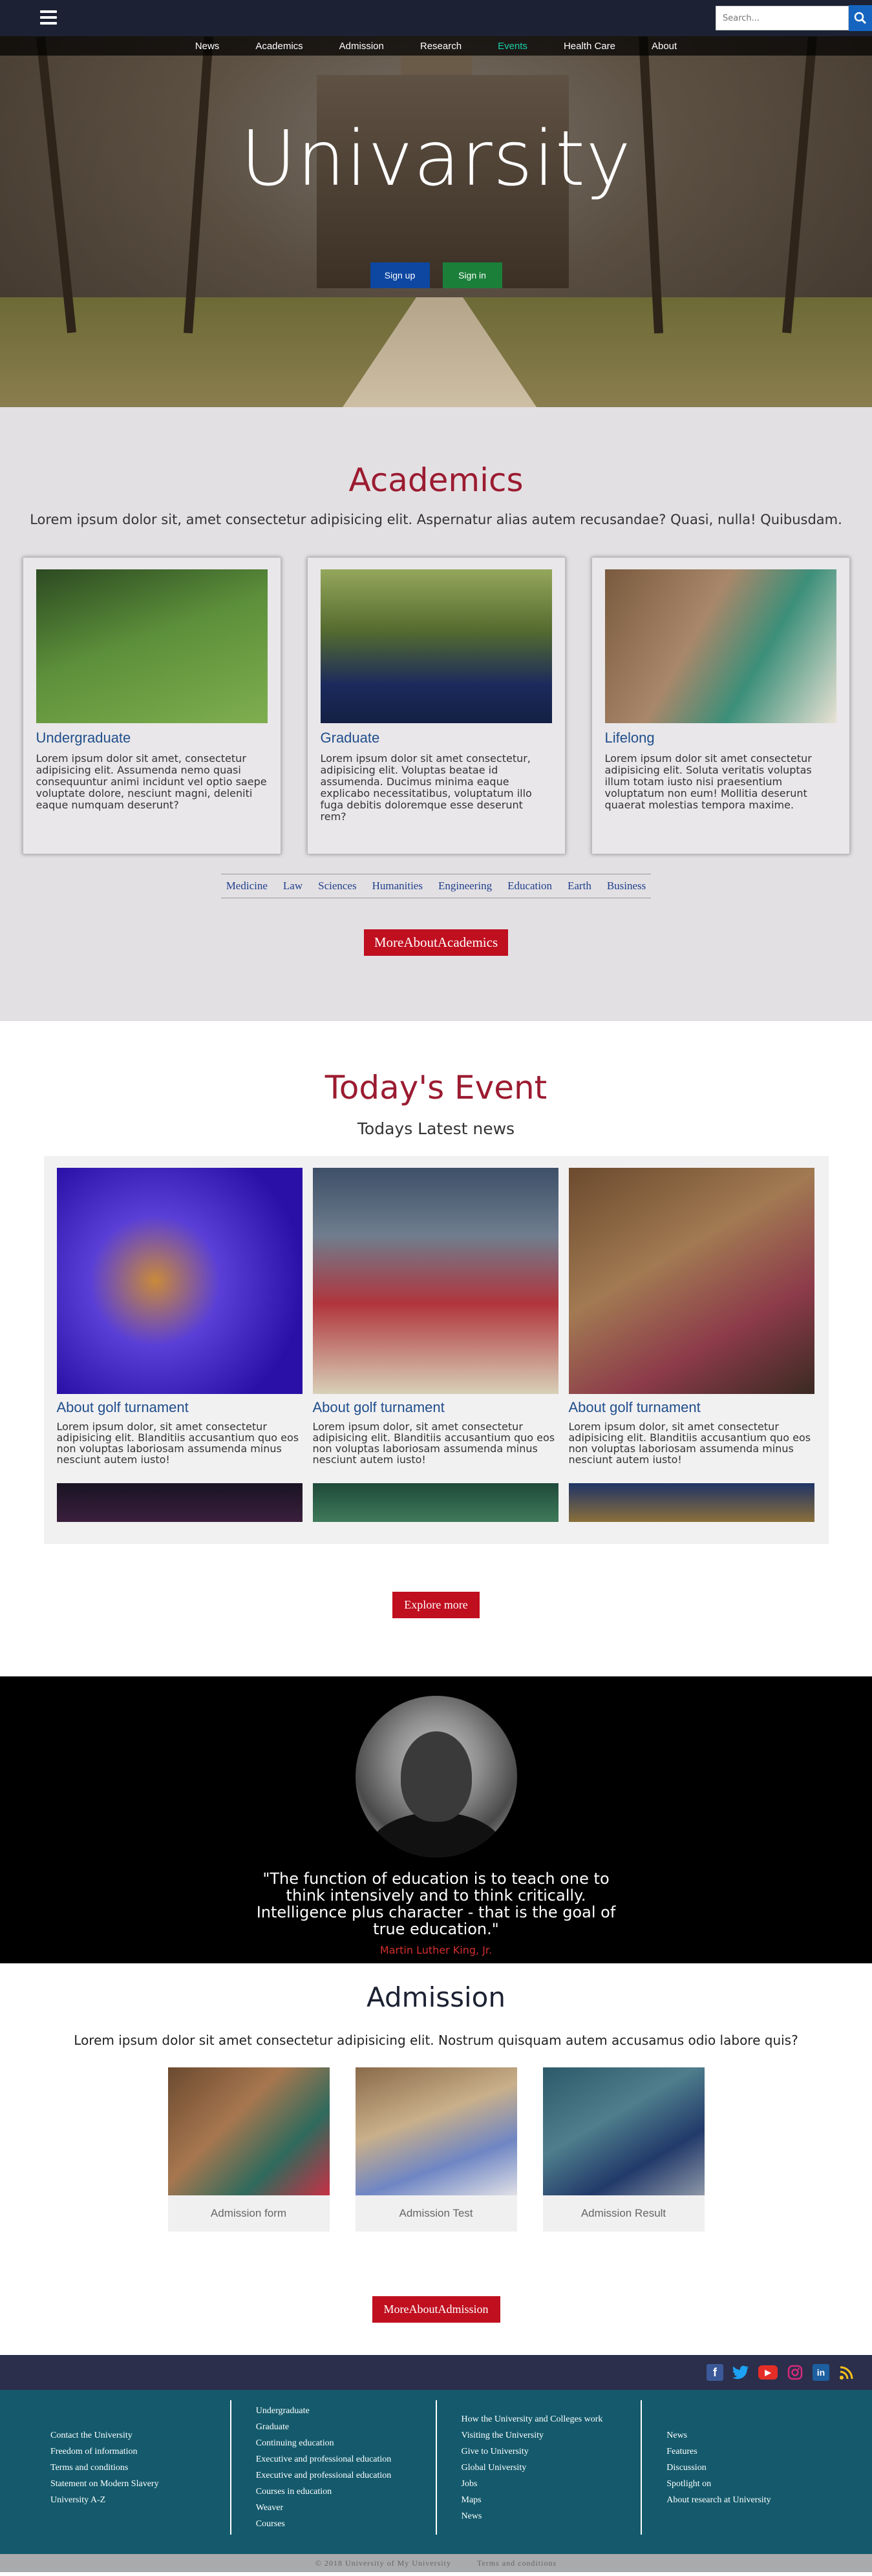 The image size is (872, 2576). Describe the element at coordinates (846, 2372) in the screenshot. I see `rss-icon` at that location.